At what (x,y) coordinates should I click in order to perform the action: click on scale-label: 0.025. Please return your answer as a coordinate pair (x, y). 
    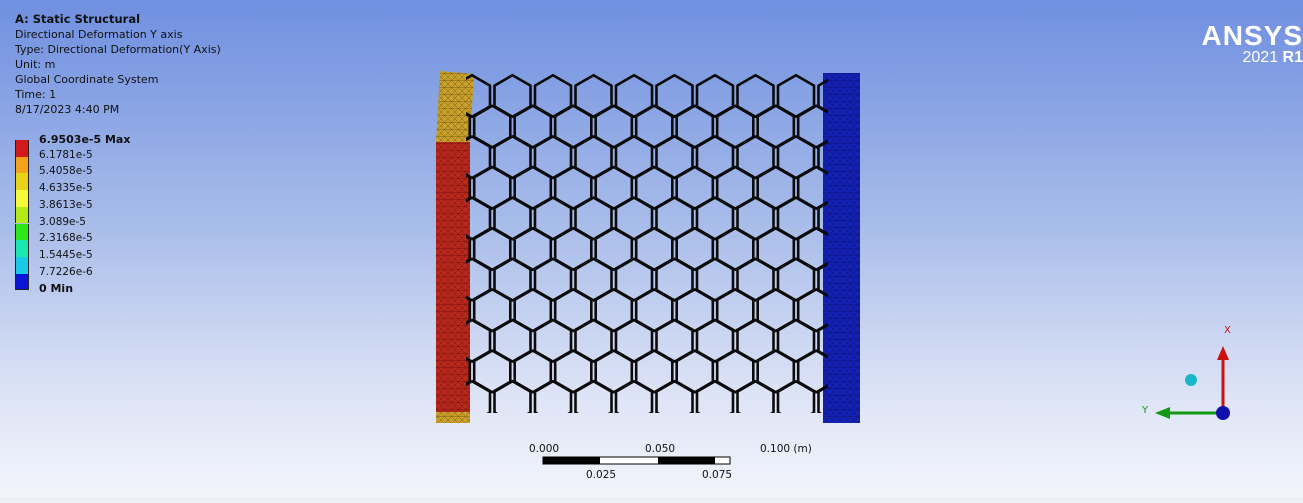
    Looking at the image, I should click on (601, 475).